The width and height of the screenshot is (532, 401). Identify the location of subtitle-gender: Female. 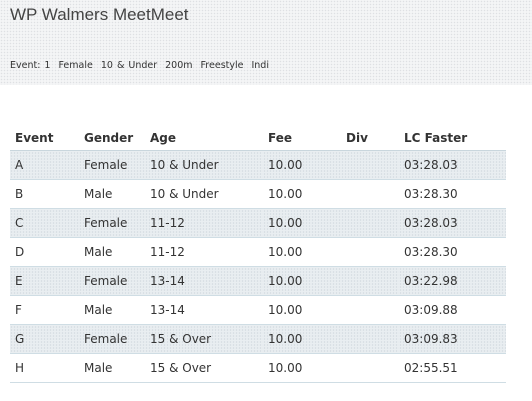
(75, 65).